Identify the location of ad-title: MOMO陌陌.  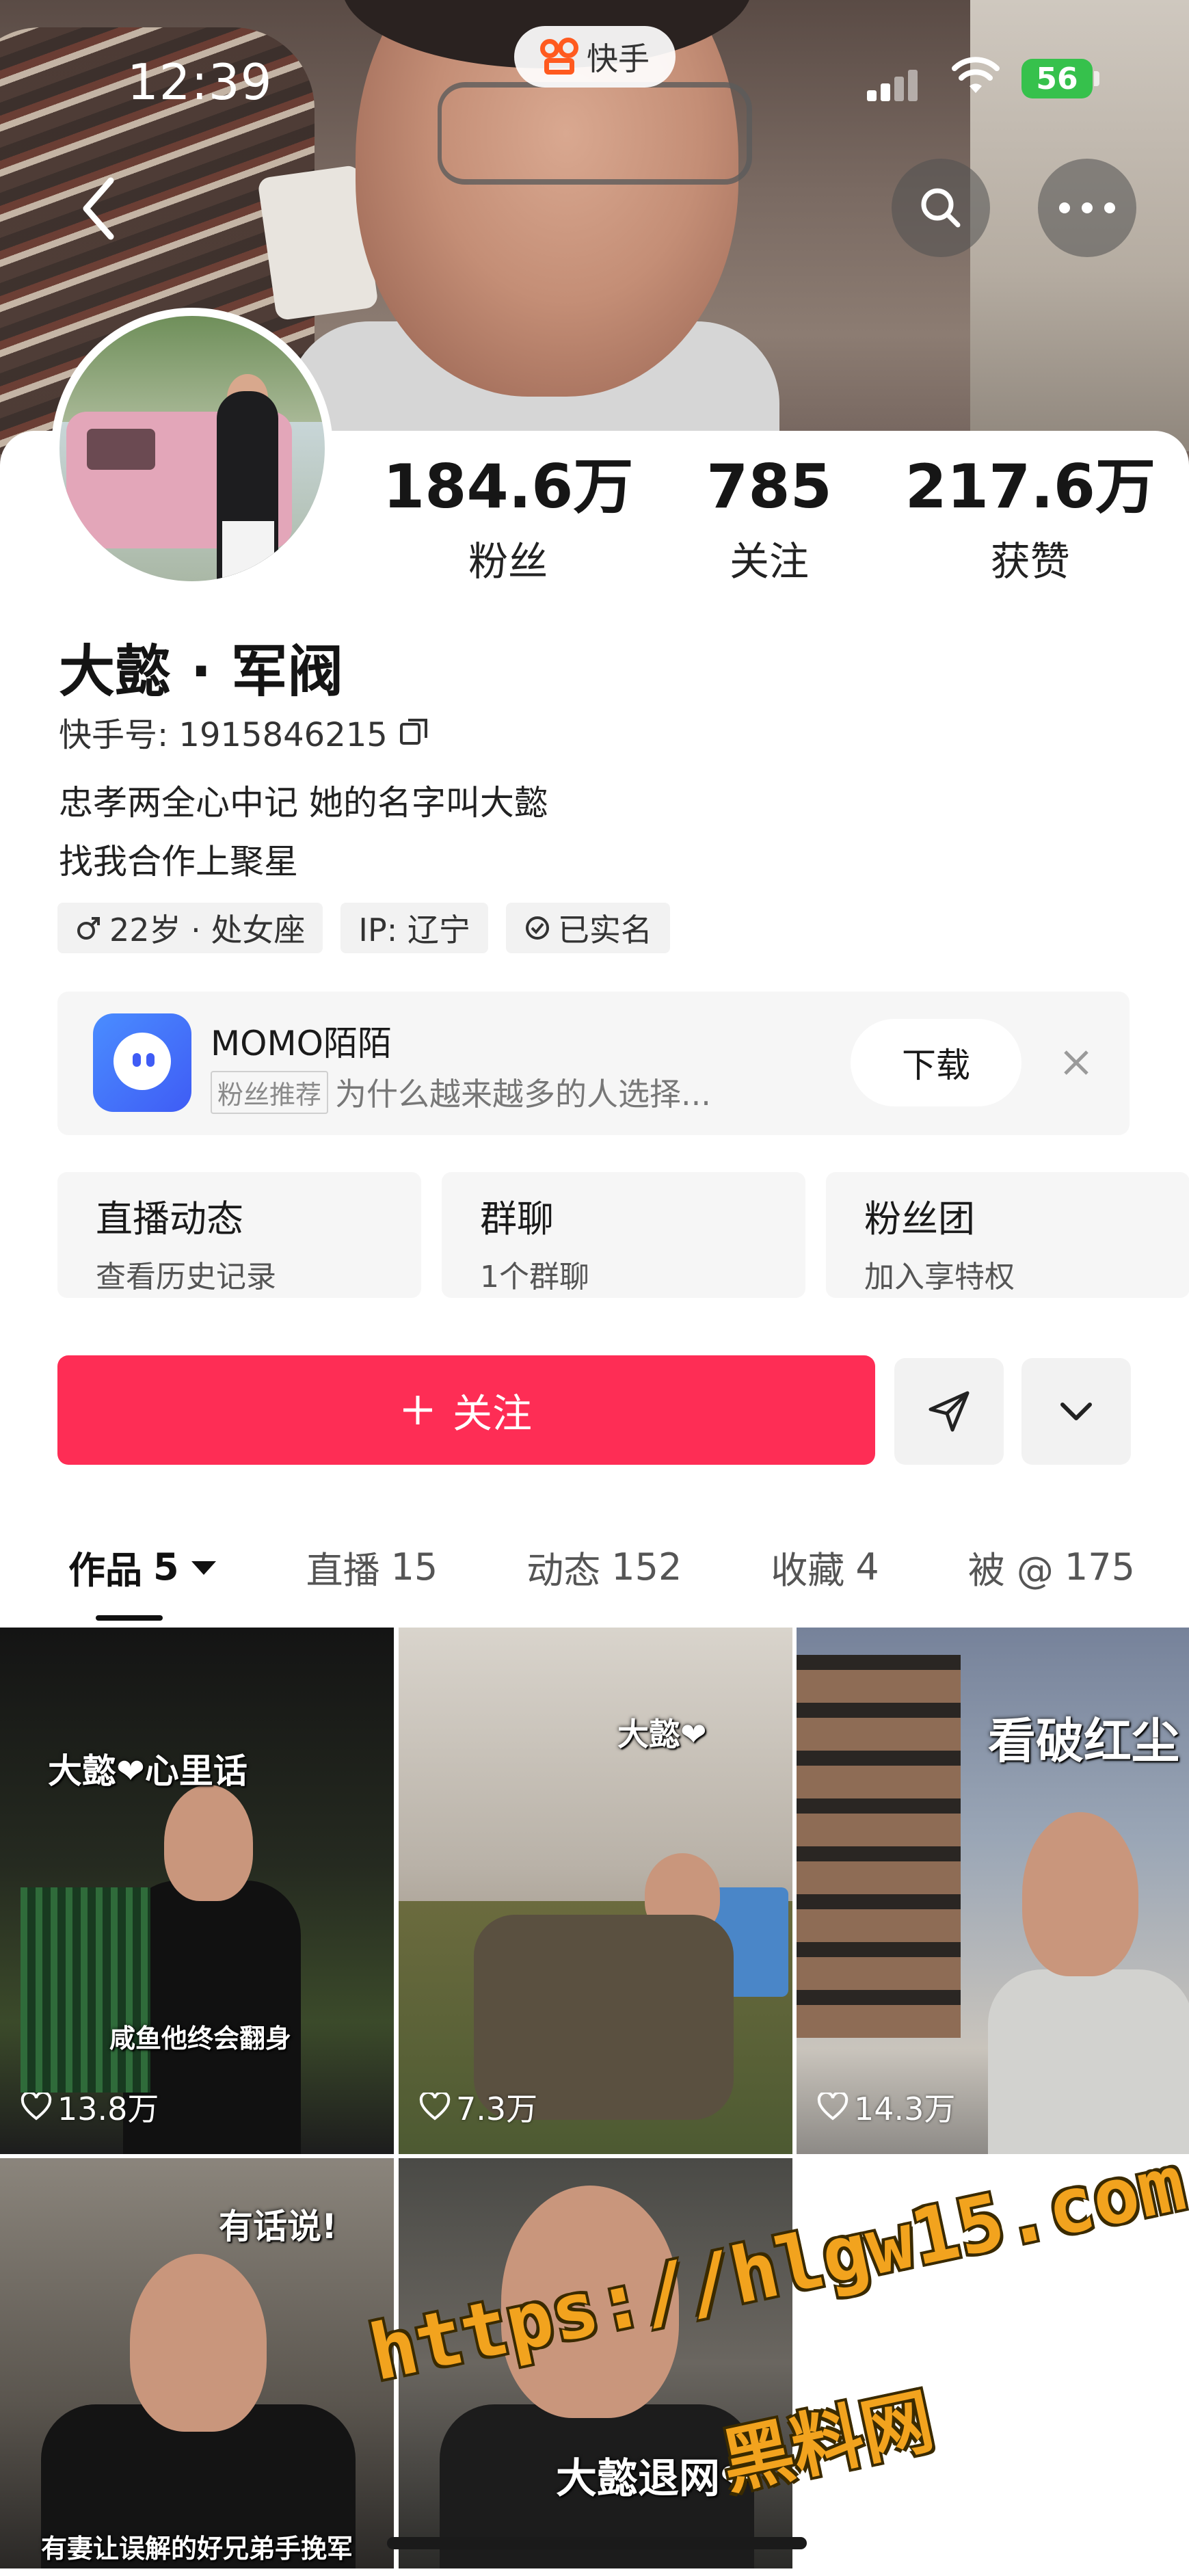
(301, 1043).